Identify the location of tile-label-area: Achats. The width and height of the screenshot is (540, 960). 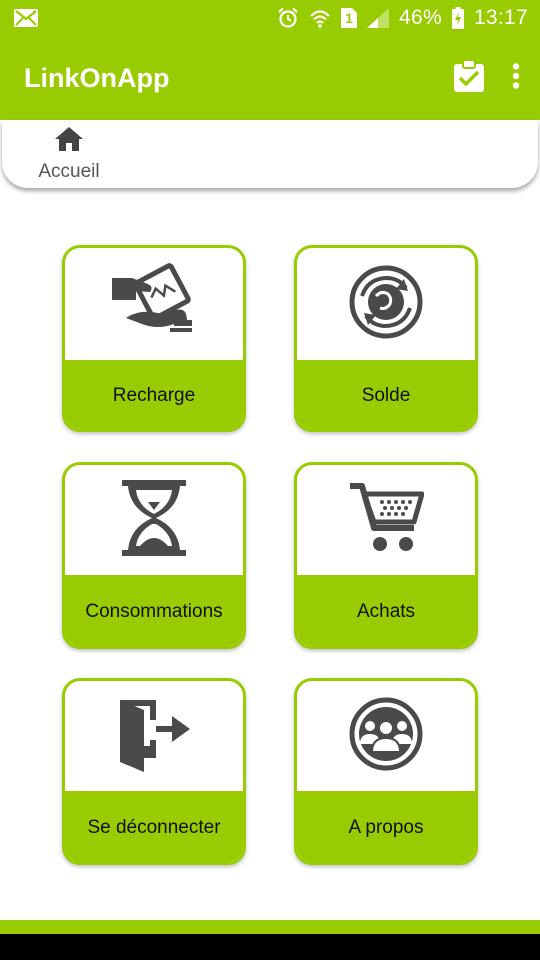
(386, 610).